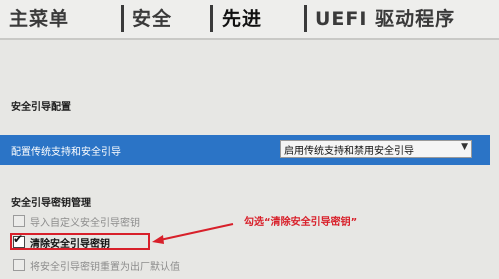  I want to click on annotation-text: 勾选“清除安全引导密钥”, so click(301, 222).